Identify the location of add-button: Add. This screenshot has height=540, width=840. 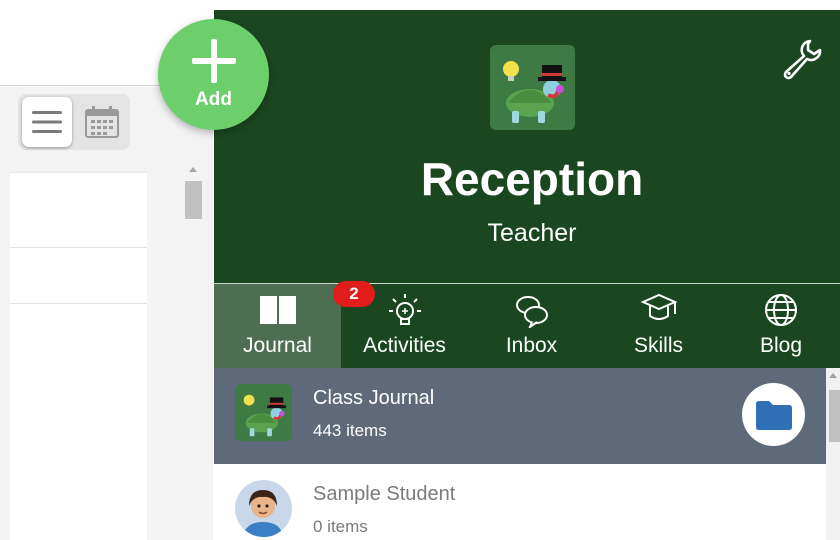
(213, 74).